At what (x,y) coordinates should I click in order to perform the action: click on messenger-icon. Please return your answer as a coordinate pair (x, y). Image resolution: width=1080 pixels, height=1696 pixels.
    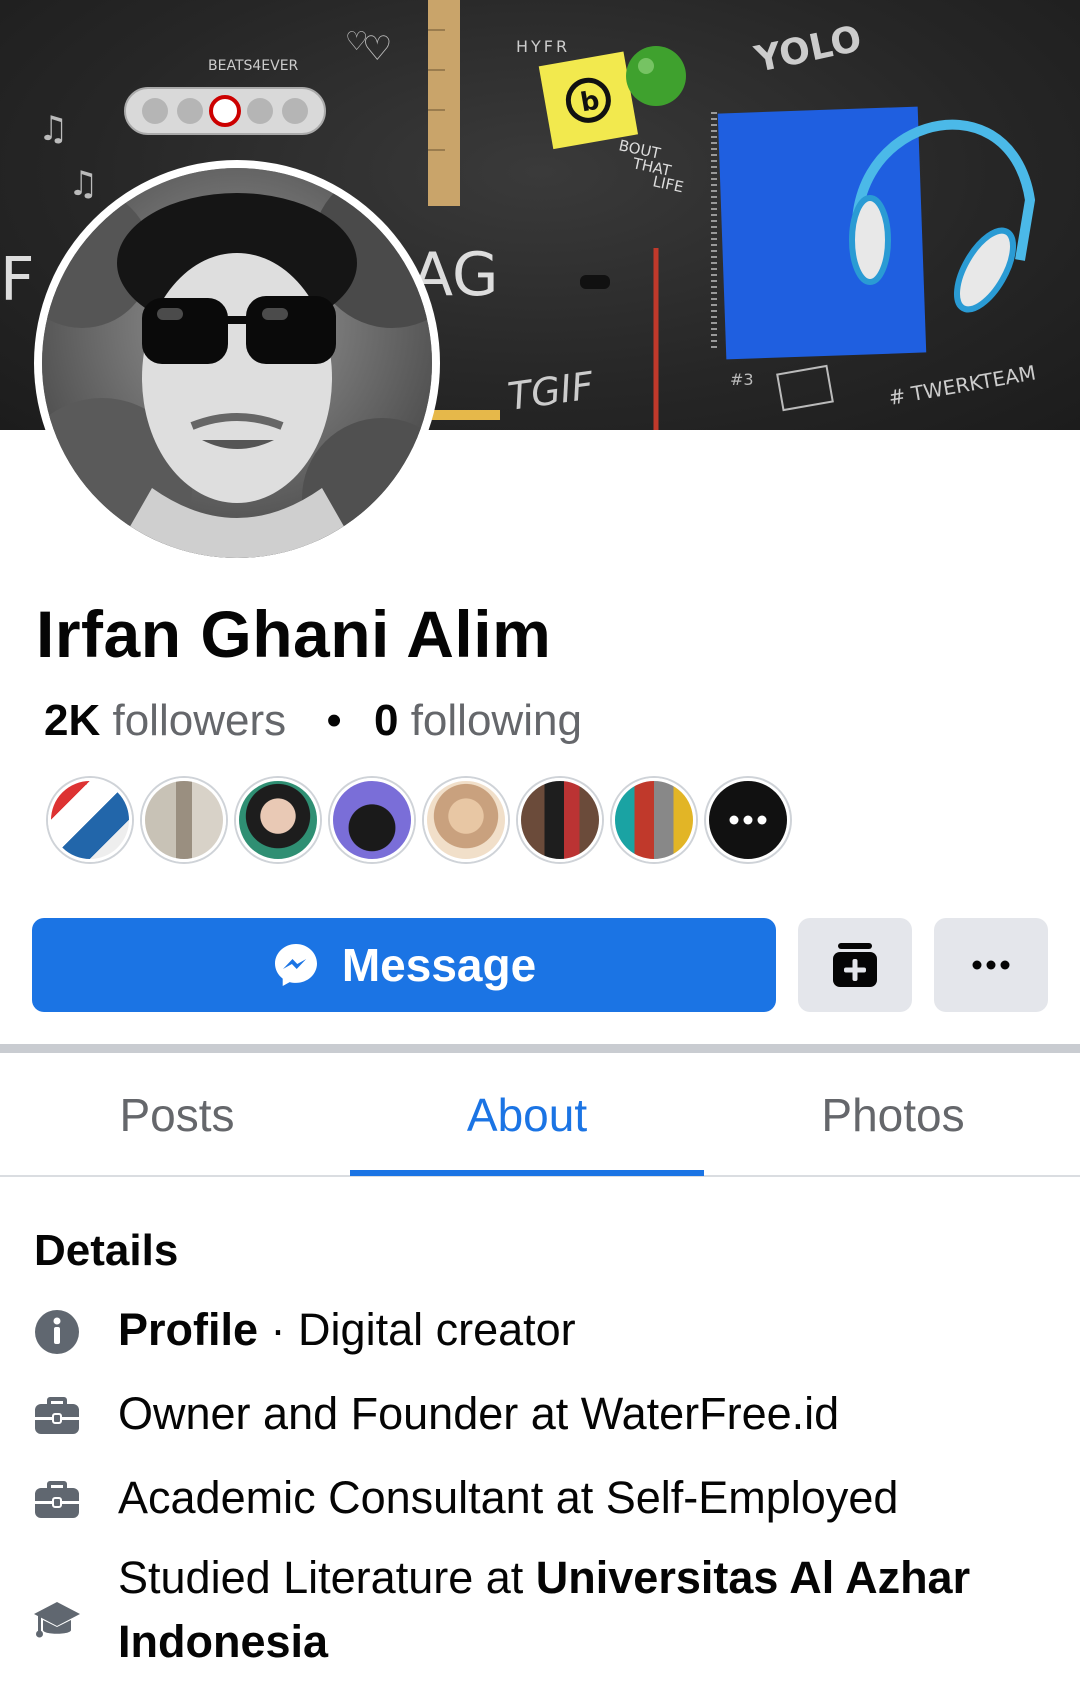
    Looking at the image, I should click on (295, 965).